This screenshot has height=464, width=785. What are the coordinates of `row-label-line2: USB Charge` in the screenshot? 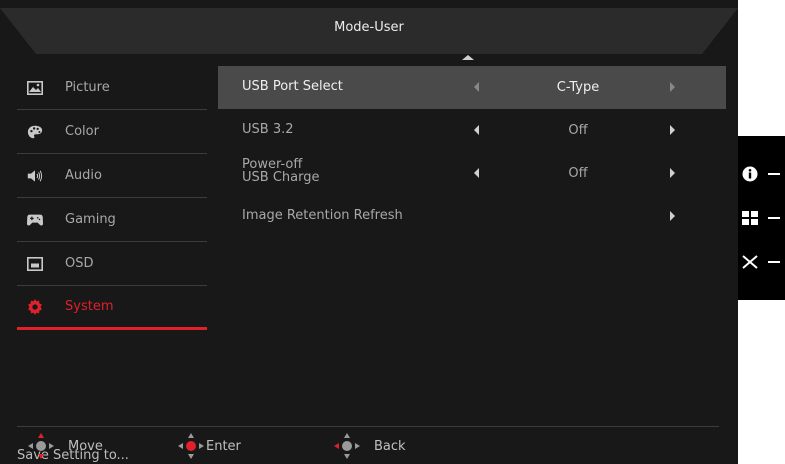 It's located at (281, 177).